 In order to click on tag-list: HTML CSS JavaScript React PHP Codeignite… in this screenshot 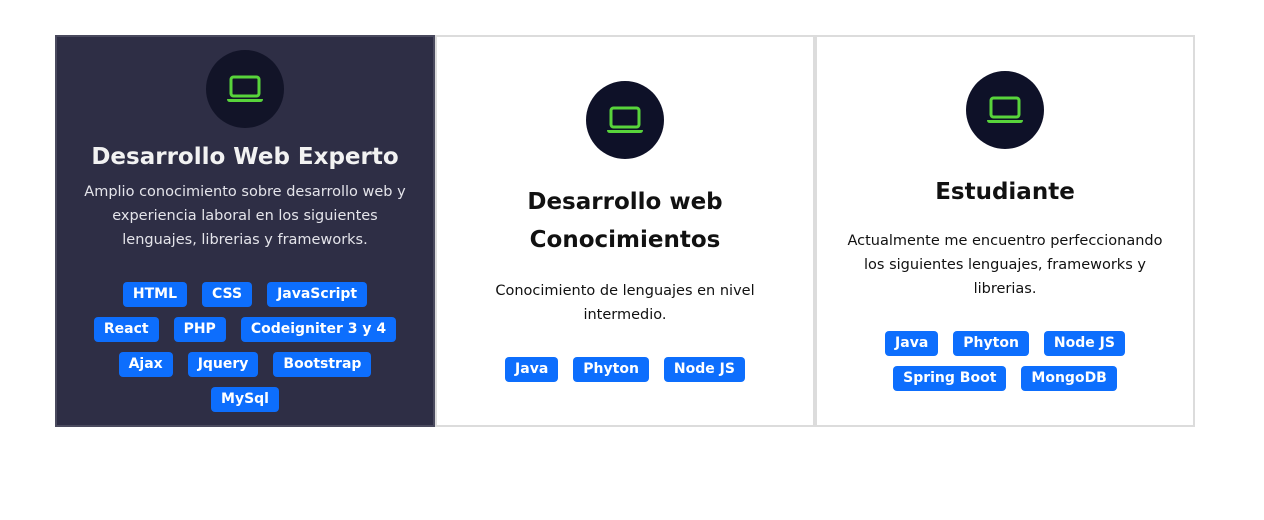, I will do `click(245, 347)`.